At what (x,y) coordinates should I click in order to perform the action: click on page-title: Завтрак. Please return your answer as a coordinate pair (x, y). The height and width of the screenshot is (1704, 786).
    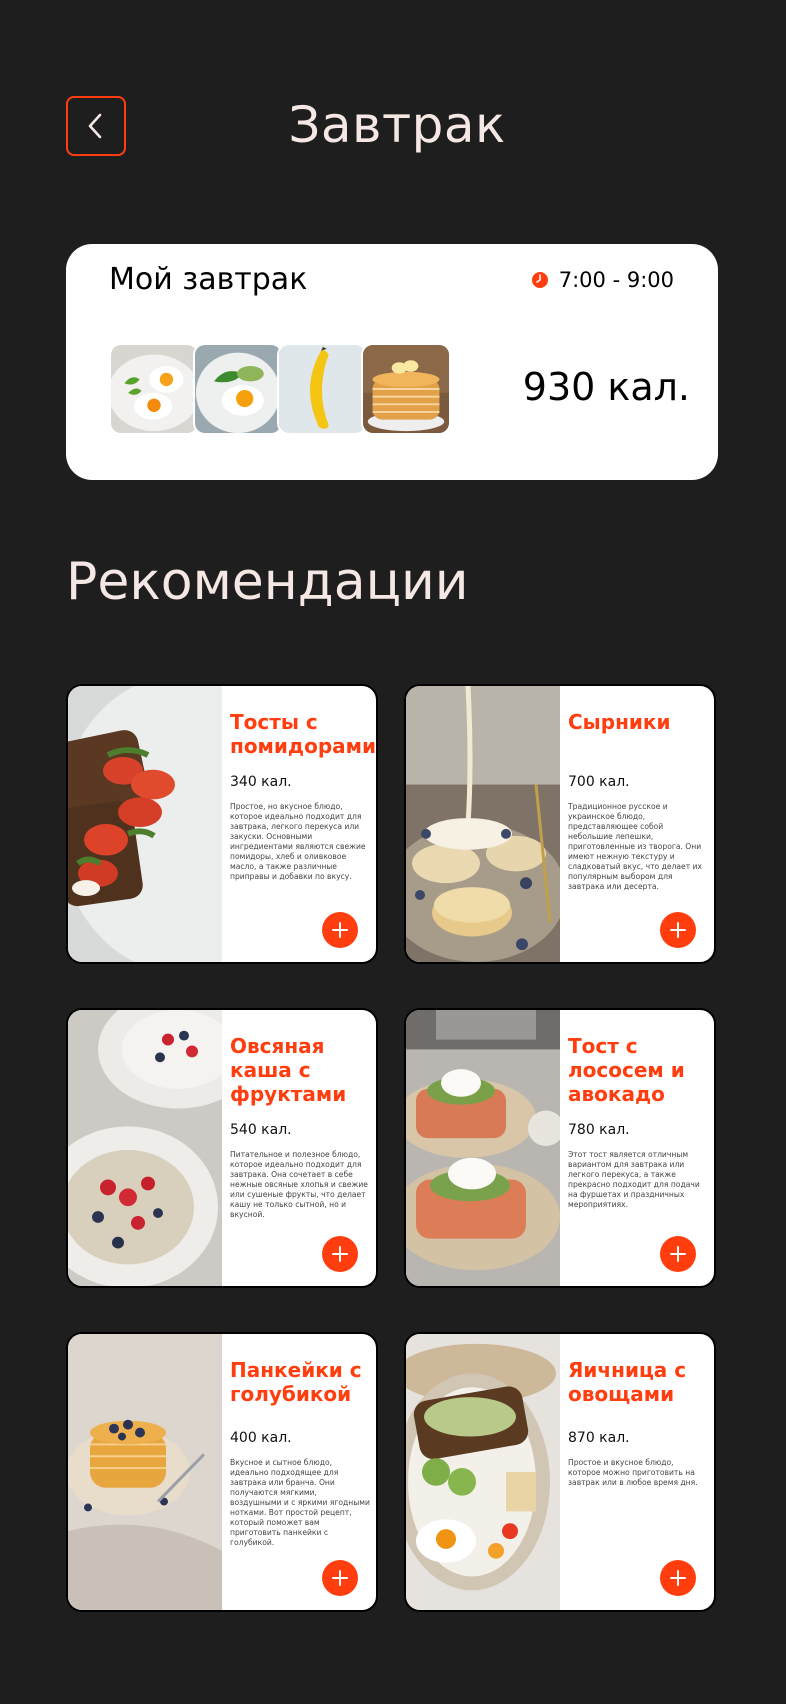
    Looking at the image, I should click on (397, 125).